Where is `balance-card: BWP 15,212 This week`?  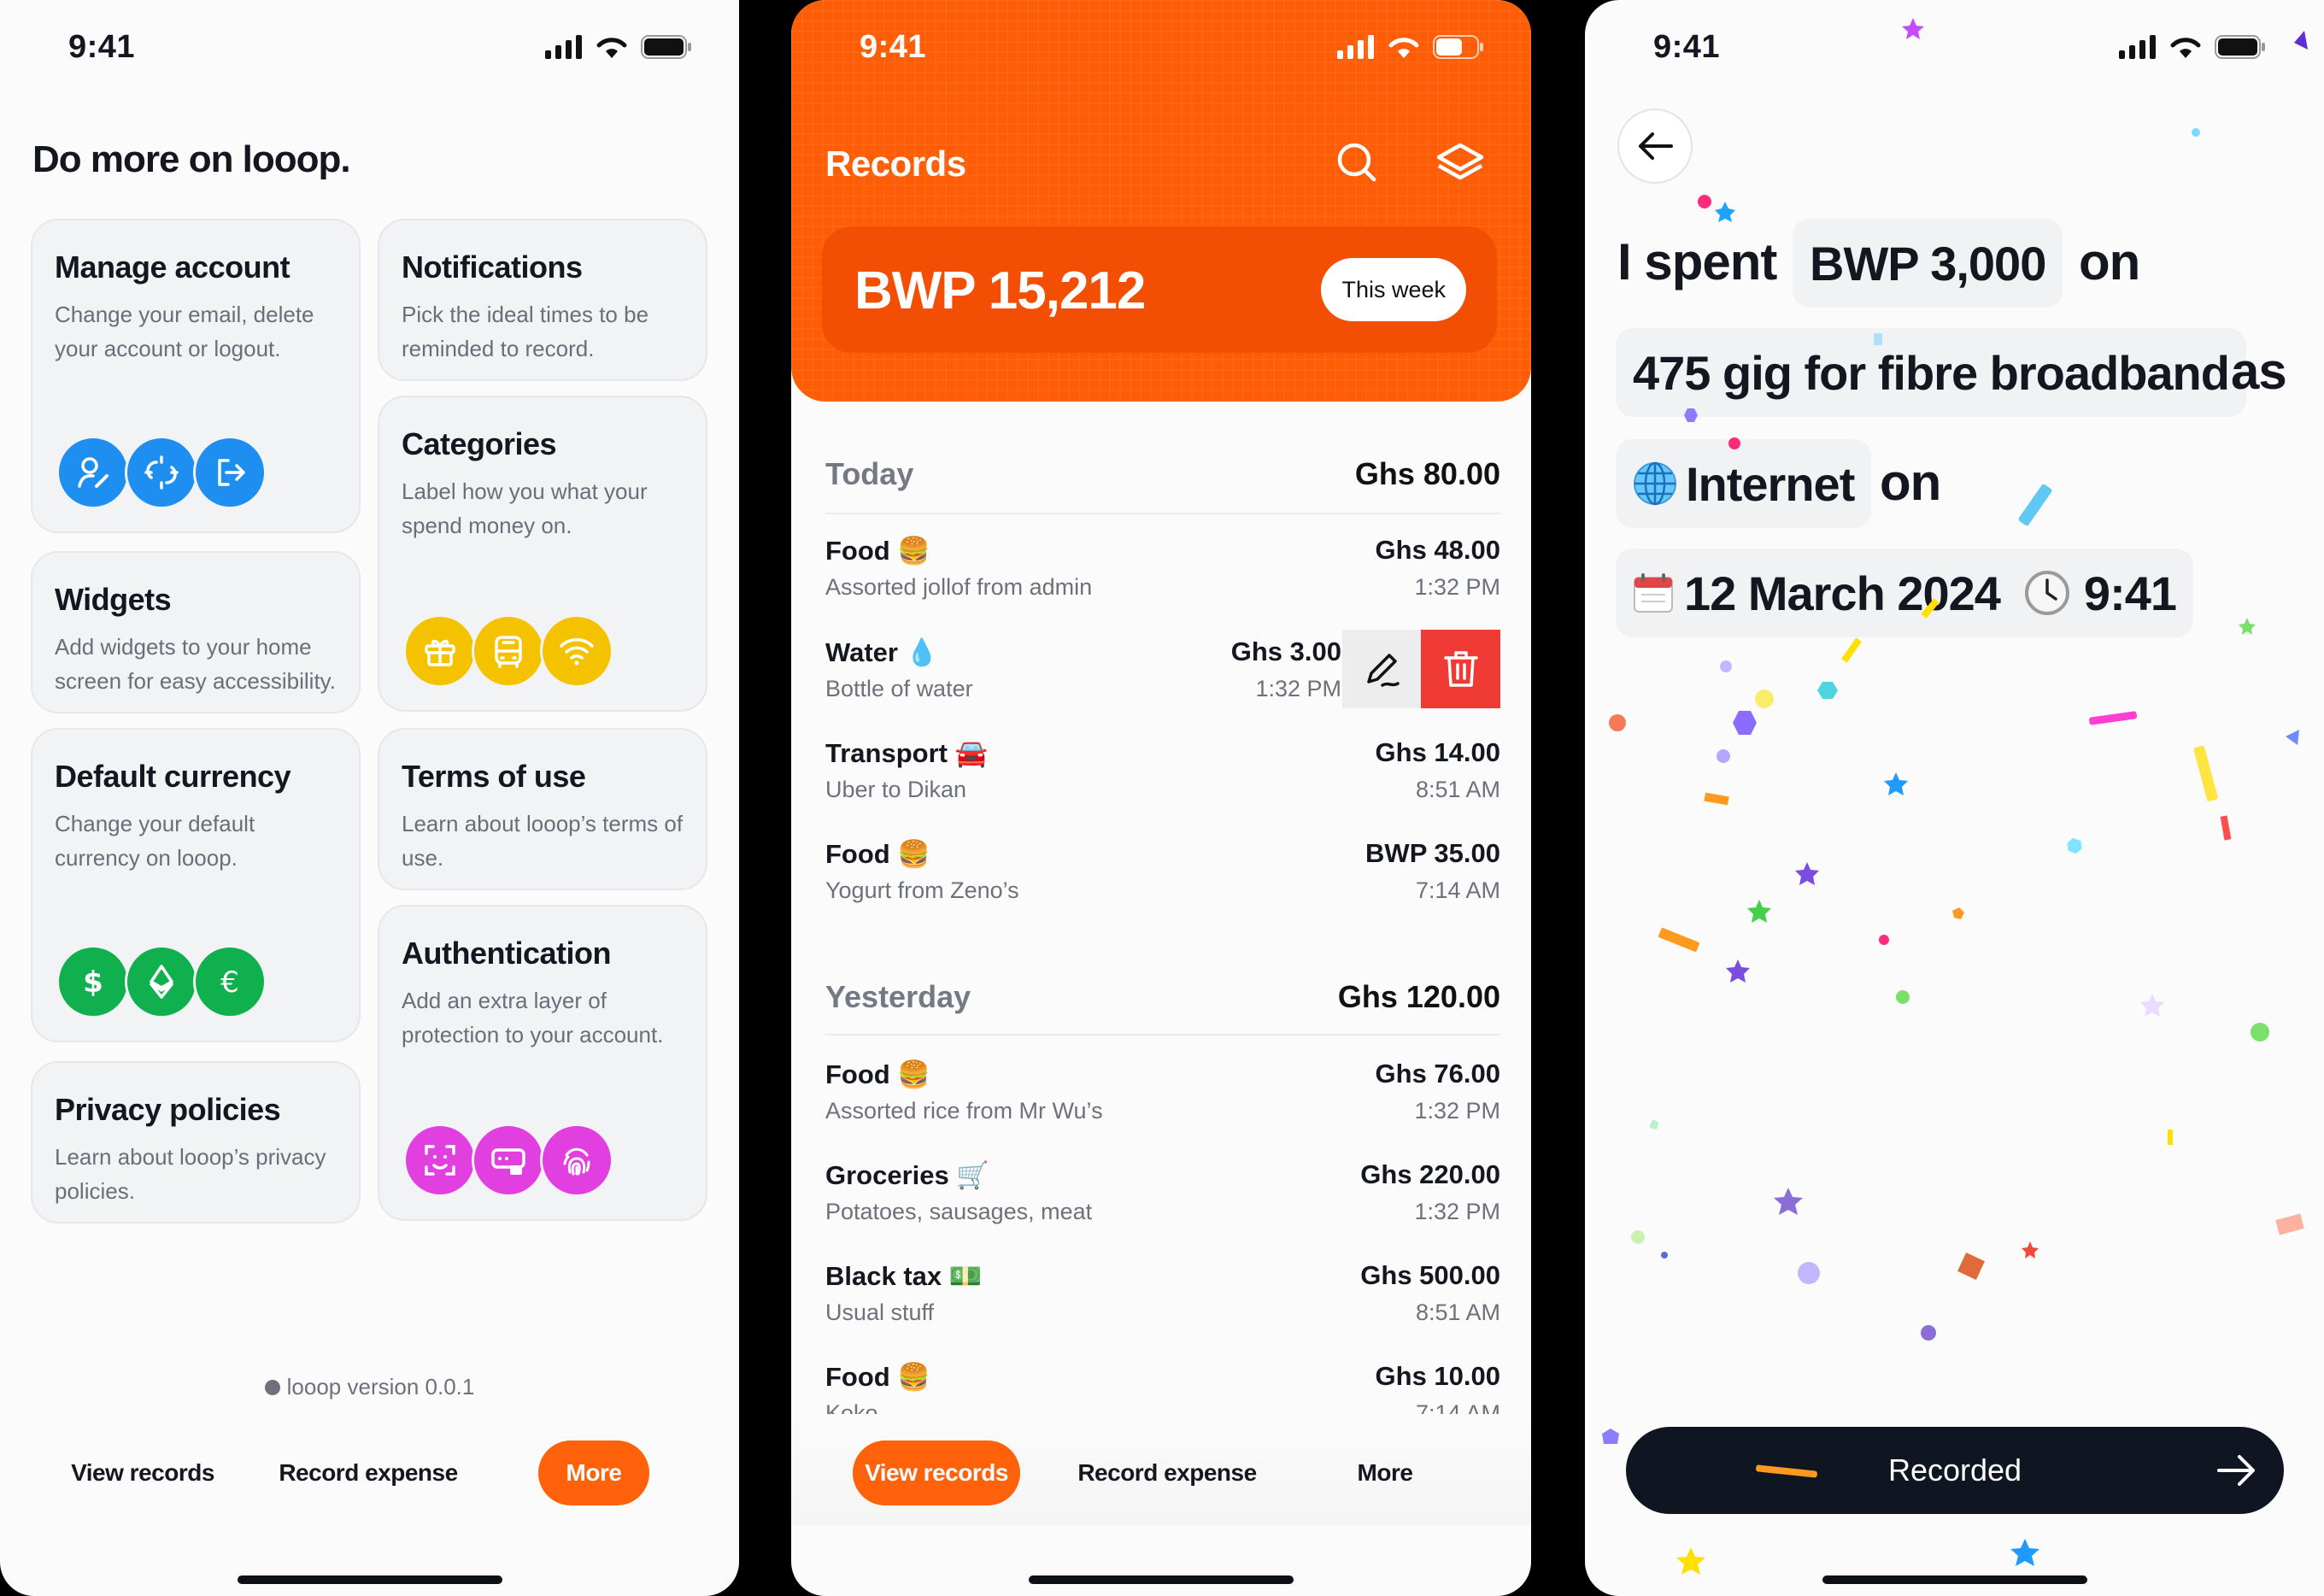 balance-card: BWP 15,212 This week is located at coordinates (1159, 289).